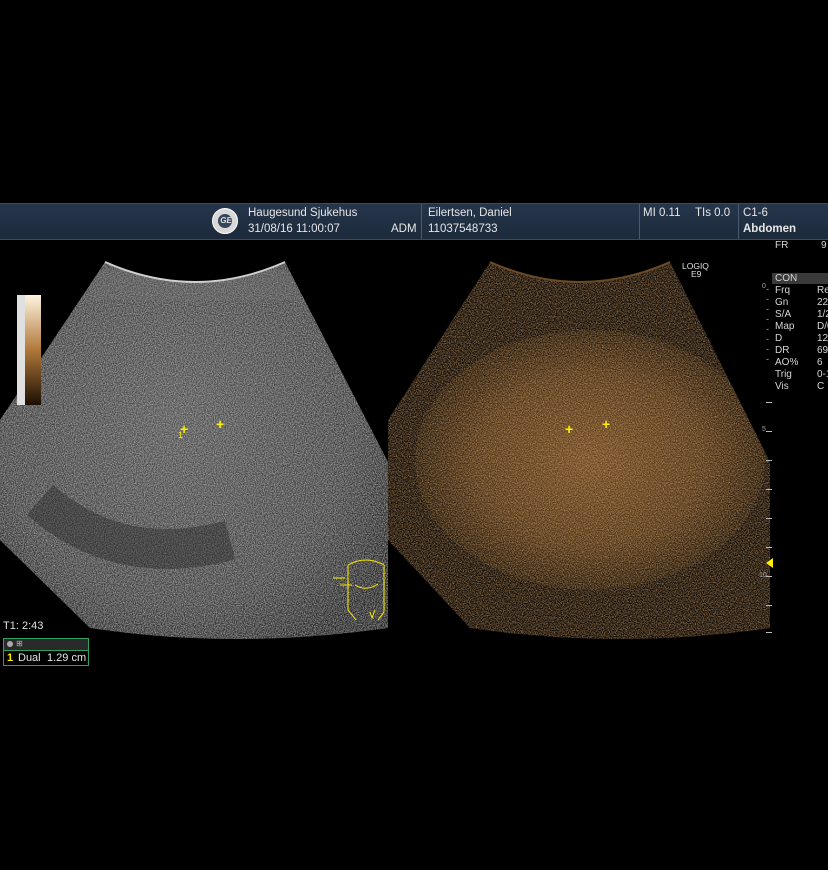  I want to click on param-label: Vis, so click(782, 386).